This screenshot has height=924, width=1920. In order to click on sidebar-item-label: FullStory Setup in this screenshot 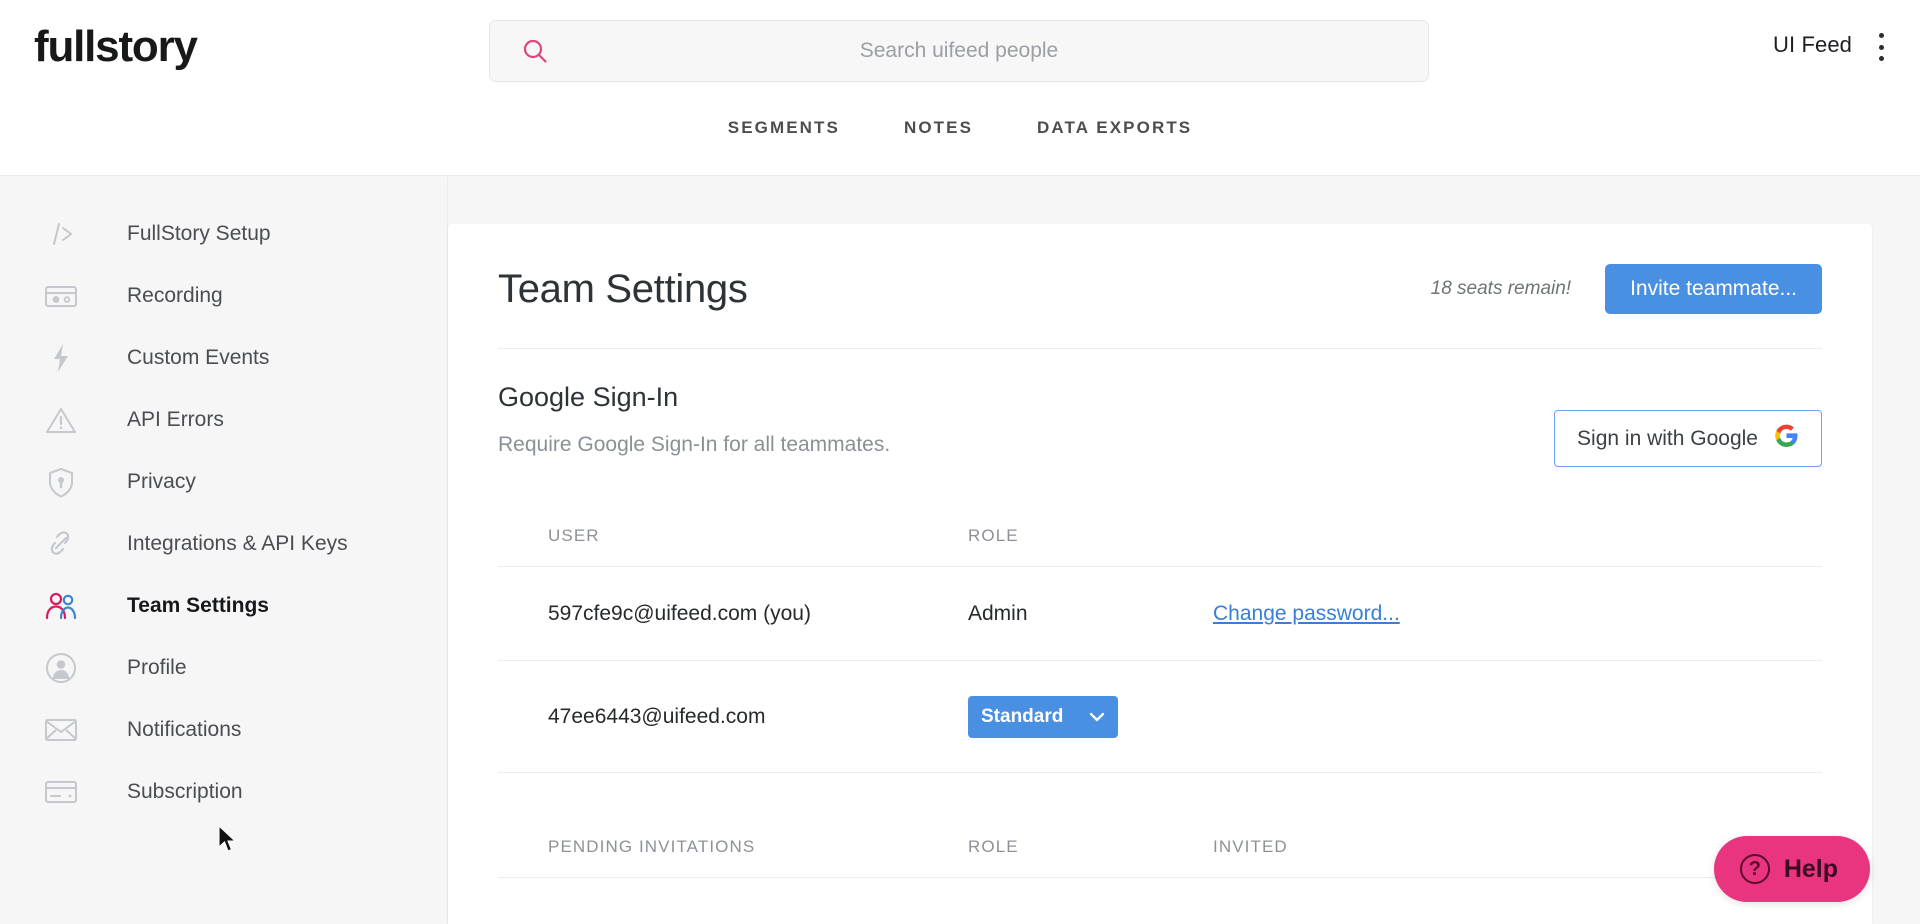, I will do `click(199, 233)`.